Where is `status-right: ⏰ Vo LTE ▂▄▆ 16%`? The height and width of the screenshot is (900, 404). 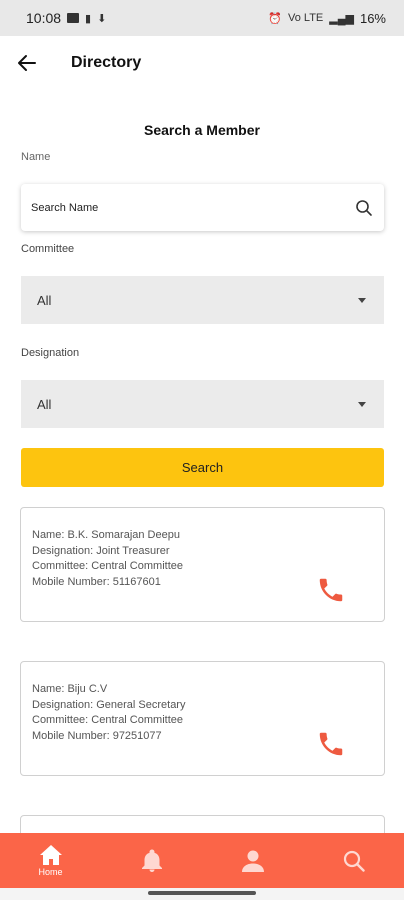
status-right: ⏰ Vo LTE ▂▄▆ 16% is located at coordinates (327, 18).